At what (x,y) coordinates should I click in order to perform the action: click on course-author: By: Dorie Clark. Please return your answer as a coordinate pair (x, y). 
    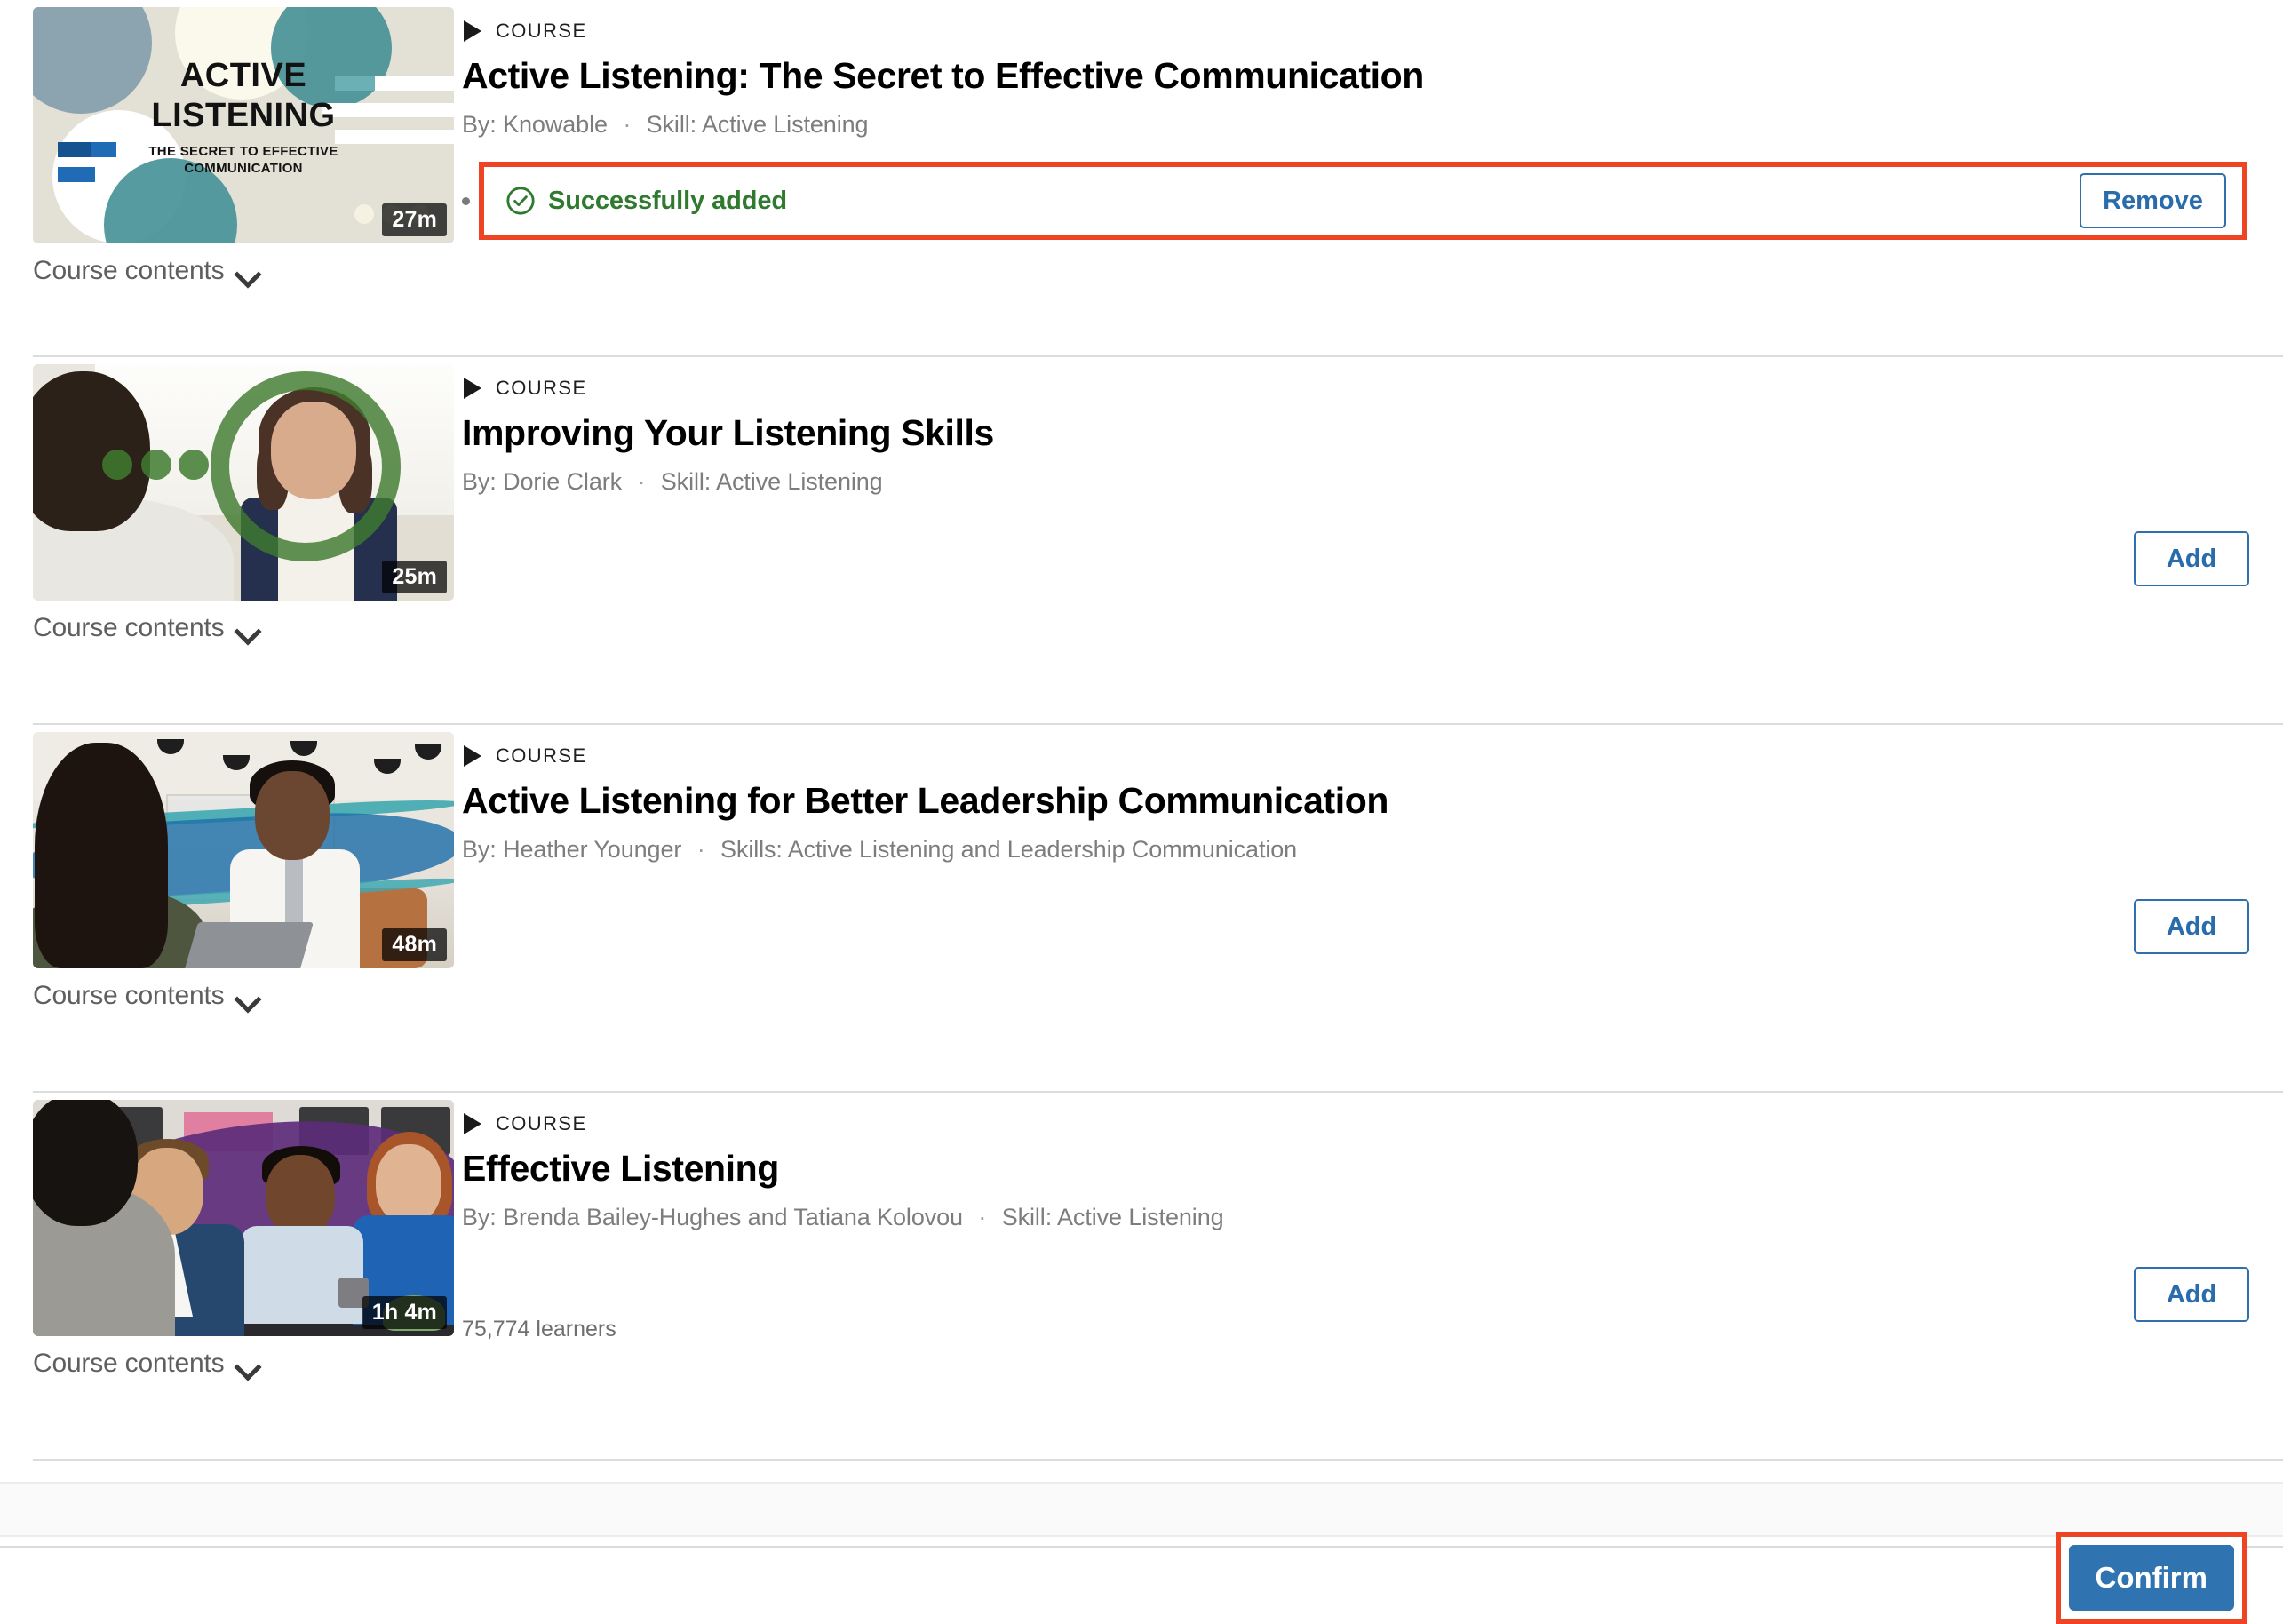
    Looking at the image, I should click on (542, 482).